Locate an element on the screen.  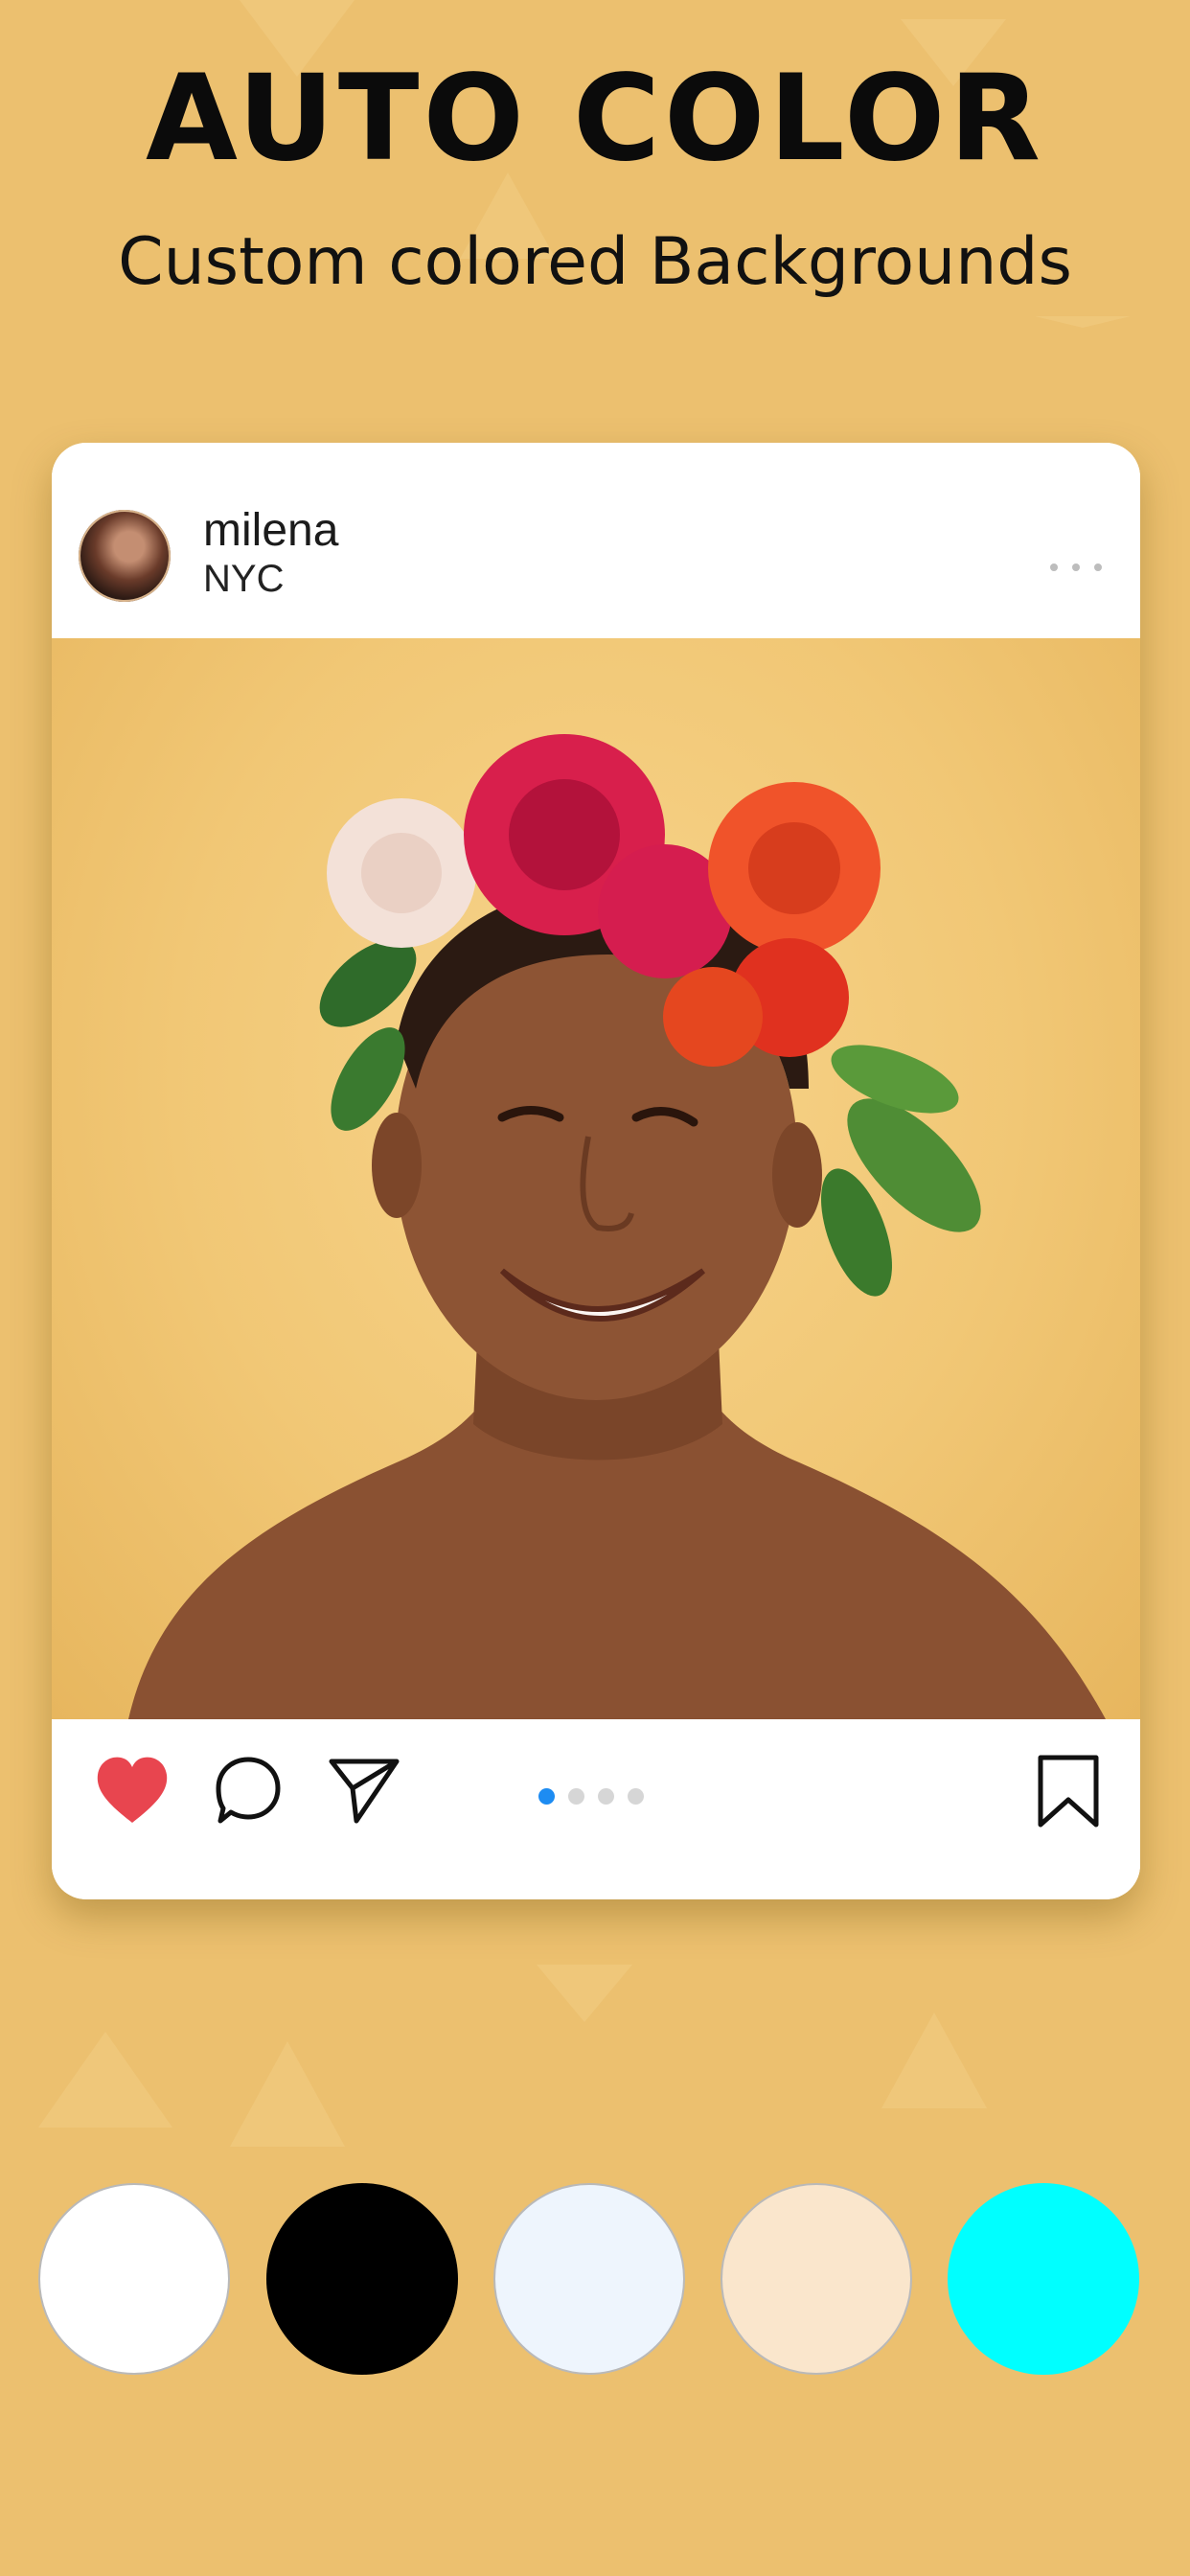
color-swatch-black is located at coordinates (362, 2279).